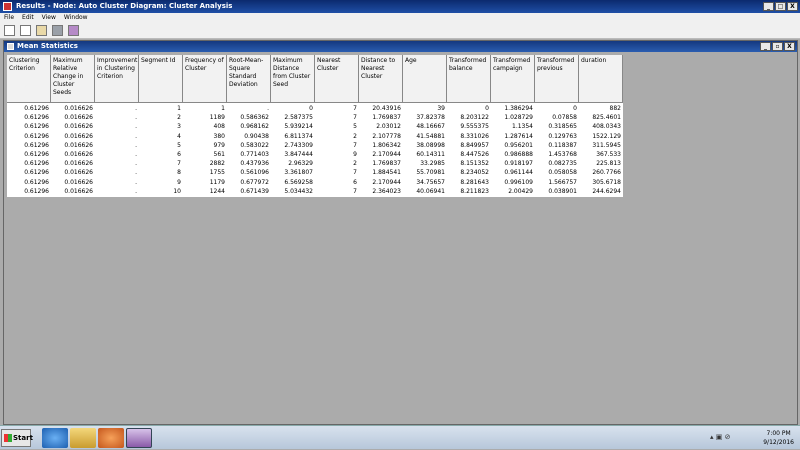  What do you see at coordinates (117, 79) in the screenshot?
I see `column-header: Improvement in Clustering Criterion` at bounding box center [117, 79].